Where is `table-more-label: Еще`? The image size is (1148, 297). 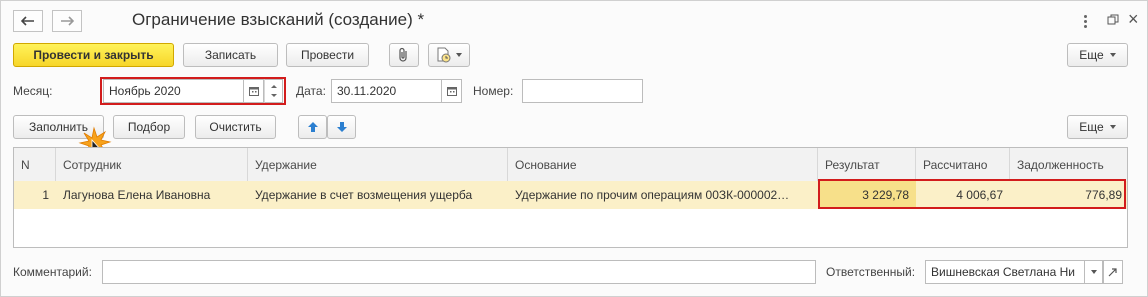 table-more-label: Еще is located at coordinates (1091, 127).